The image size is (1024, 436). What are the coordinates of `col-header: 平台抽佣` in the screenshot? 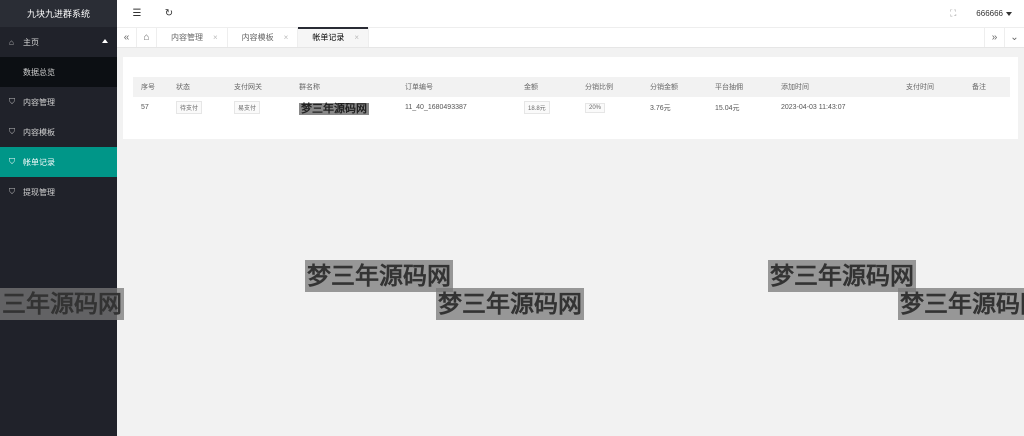 It's located at (729, 87).